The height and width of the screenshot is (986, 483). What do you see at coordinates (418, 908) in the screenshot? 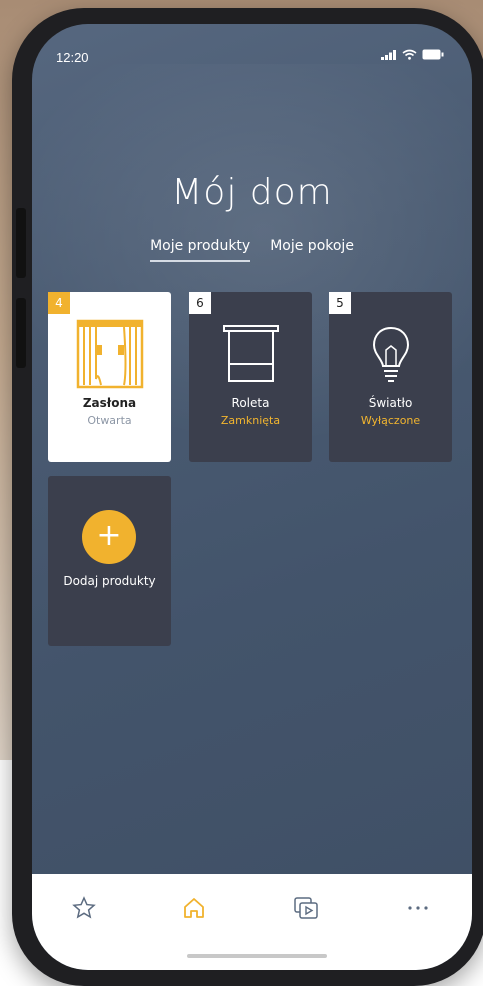
I see `more-icon` at bounding box center [418, 908].